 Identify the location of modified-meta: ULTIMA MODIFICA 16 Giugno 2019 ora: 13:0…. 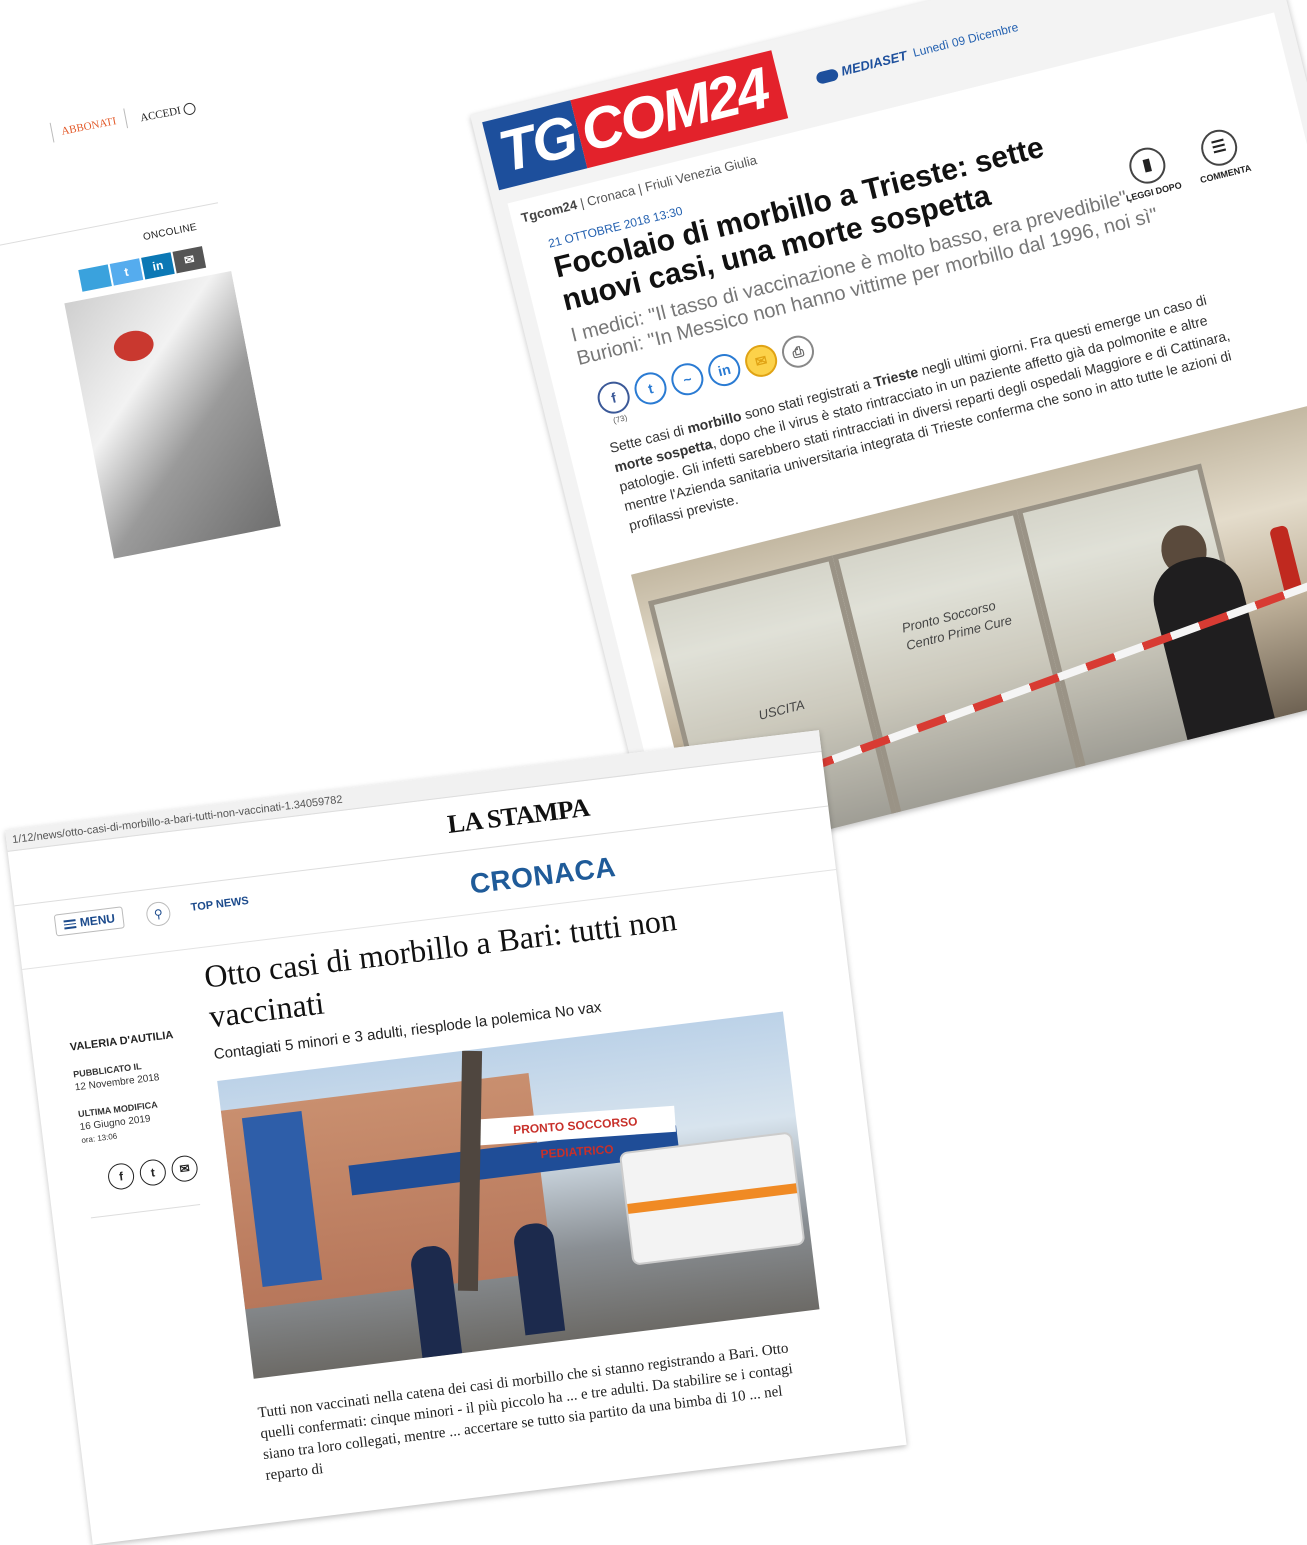
(119, 1122).